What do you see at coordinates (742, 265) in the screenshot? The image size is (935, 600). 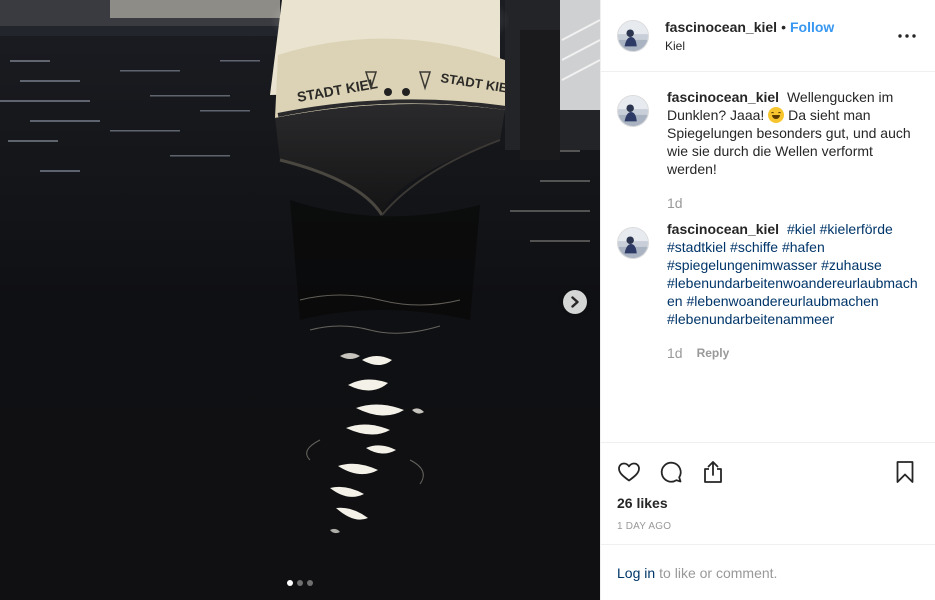 I see `hashtag-link: #spiegelungenimwasser` at bounding box center [742, 265].